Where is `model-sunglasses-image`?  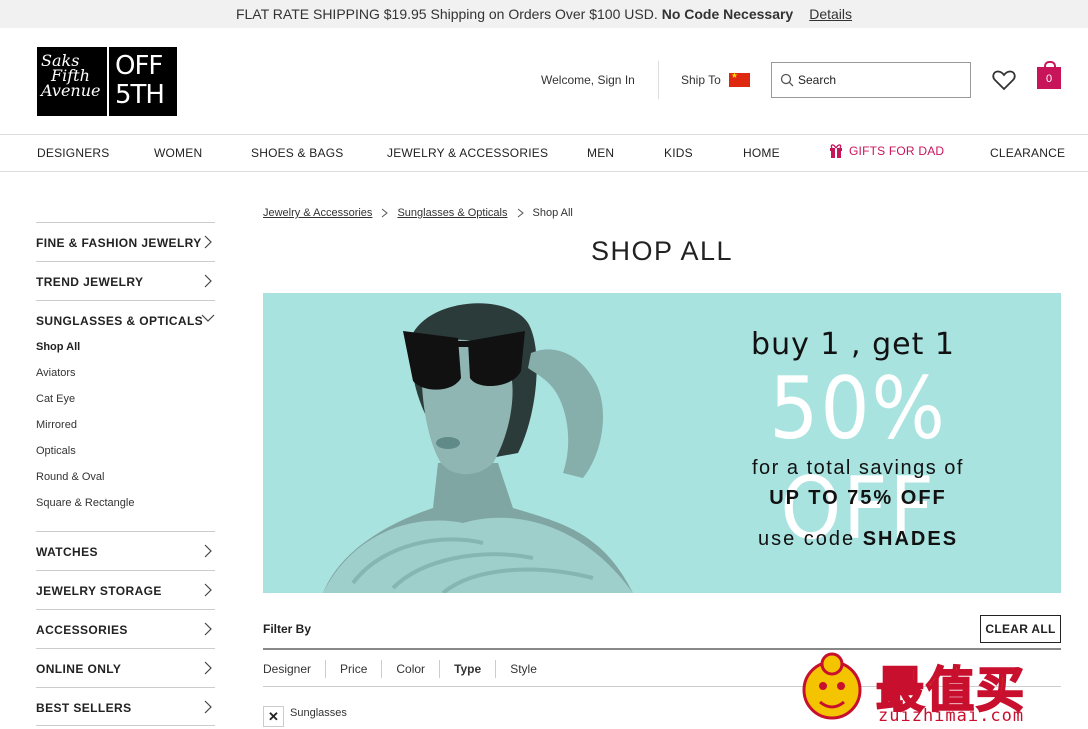 model-sunglasses-image is located at coordinates (478, 448).